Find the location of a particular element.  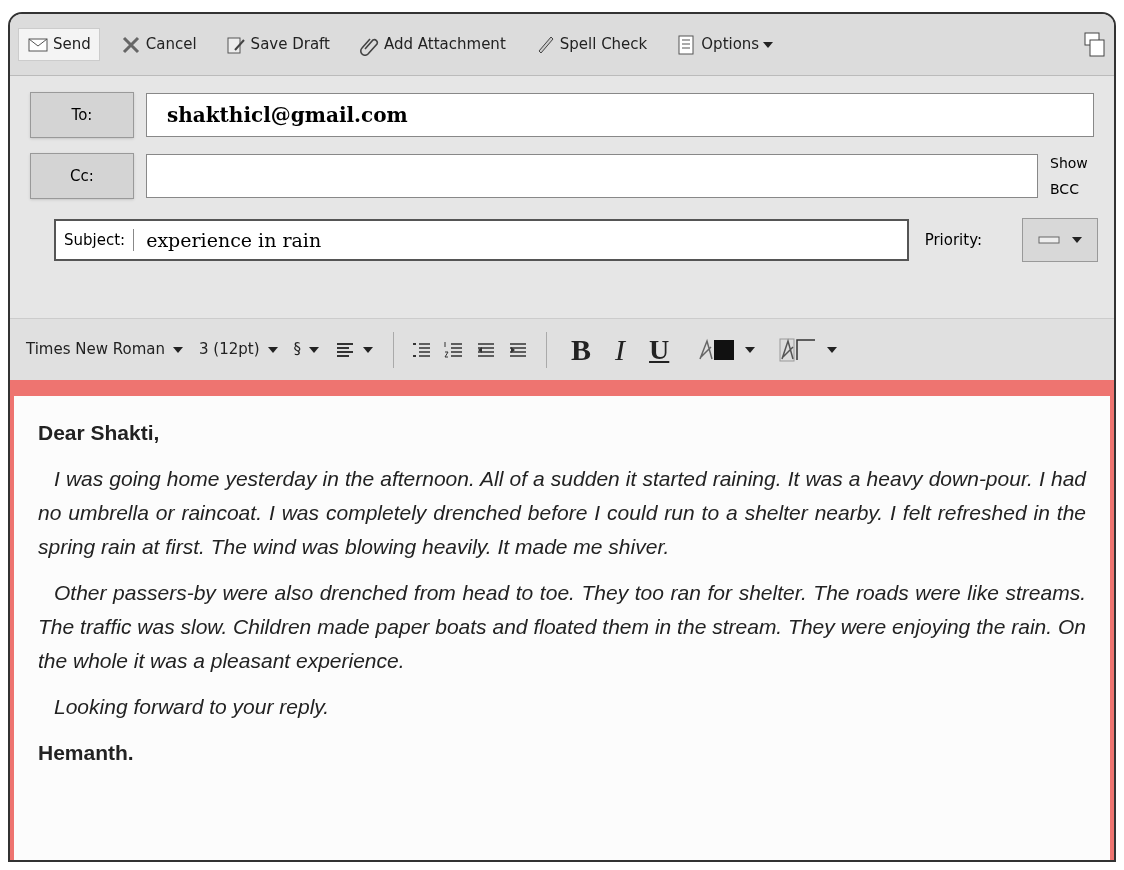

message-text: Other passers-by were also drenched from head to toe. They too ran for shelter. The roads were like streams. The traffic was slow. Children made paper boats and floated them in the stream. They were enjoying the rain. On the whole it was a pleasant experience. is located at coordinates (562, 627).